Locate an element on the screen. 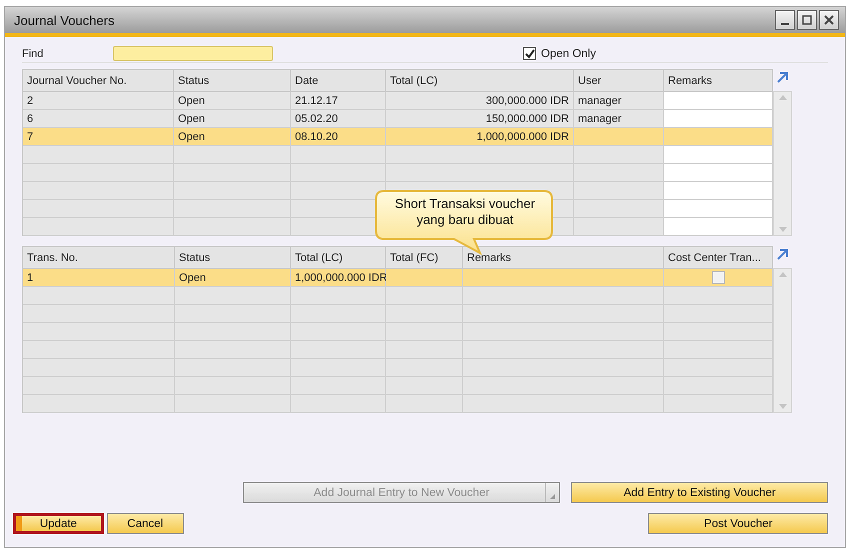 The image size is (850, 553). open-only-label: Open Only is located at coordinates (568, 54).